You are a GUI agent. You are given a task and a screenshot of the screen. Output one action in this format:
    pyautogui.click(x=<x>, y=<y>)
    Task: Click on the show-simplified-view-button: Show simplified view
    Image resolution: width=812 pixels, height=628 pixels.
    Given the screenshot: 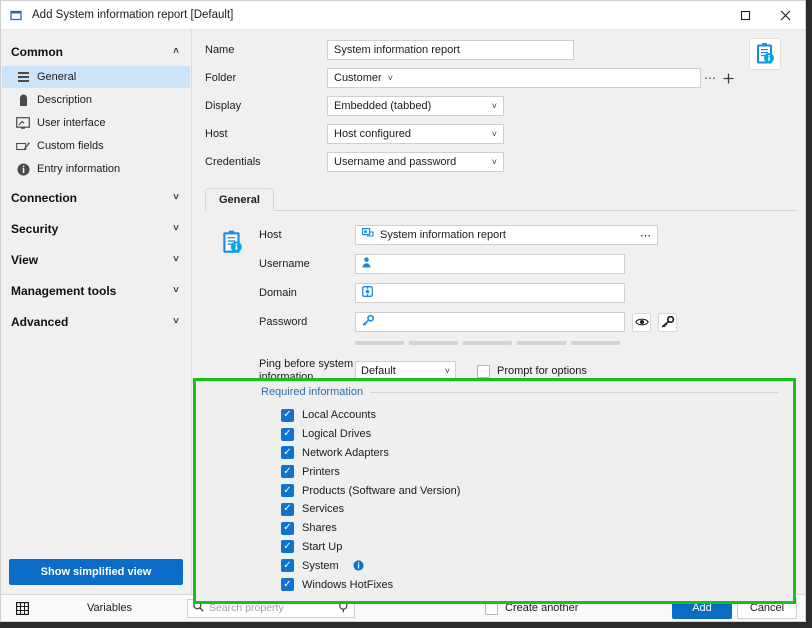 What is the action you would take?
    pyautogui.click(x=96, y=572)
    